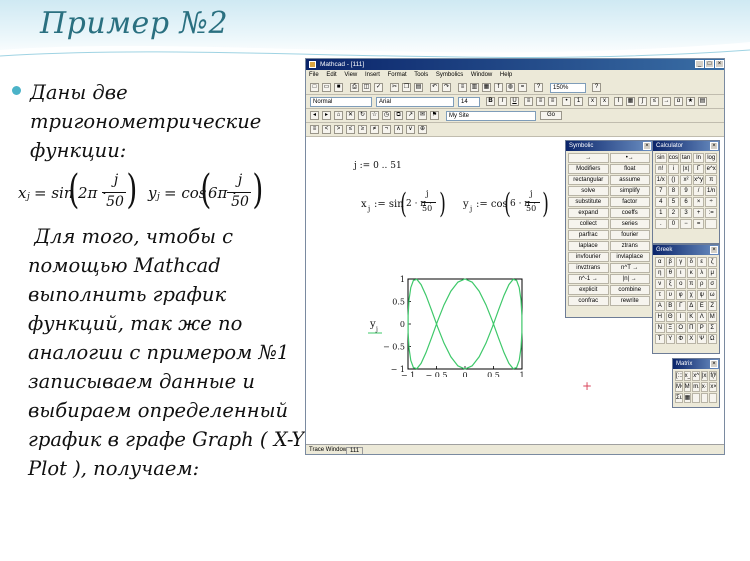 Image resolution: width=750 pixels, height=561 pixels. What do you see at coordinates (618, 101) in the screenshot?
I see `graph-palette-icon: ⌇` at bounding box center [618, 101].